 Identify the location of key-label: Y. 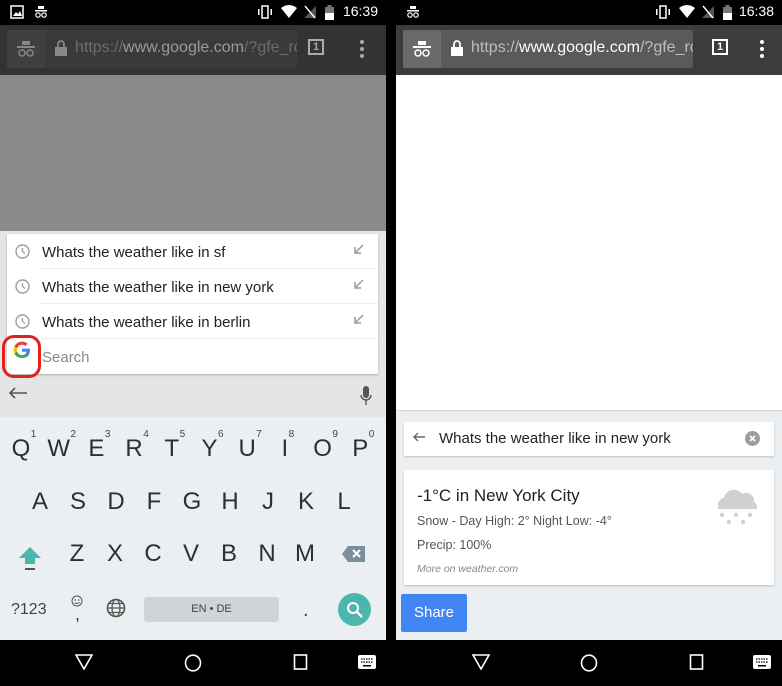
(209, 448).